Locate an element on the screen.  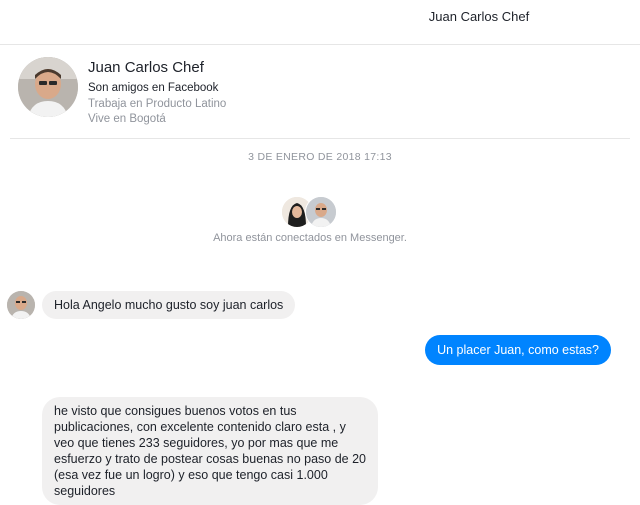
conversation-timestamp: 3 DE ENERO DE 2018 17:13 is located at coordinates (320, 157).